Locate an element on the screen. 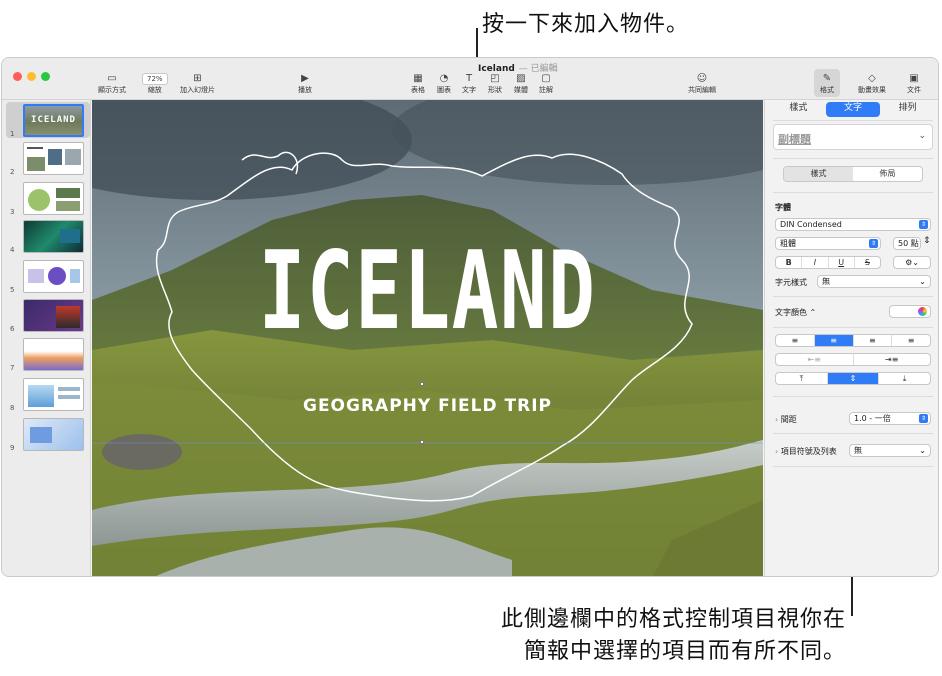 The width and height of the screenshot is (942, 676). align-middle-button: ⇕ is located at coordinates (853, 378).